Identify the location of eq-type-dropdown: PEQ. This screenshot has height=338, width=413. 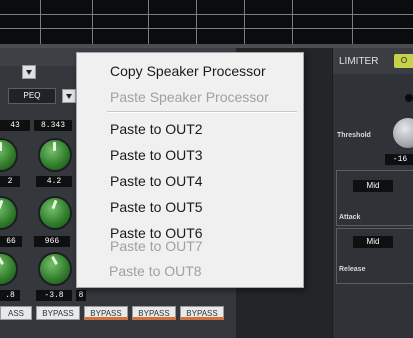
(32, 96).